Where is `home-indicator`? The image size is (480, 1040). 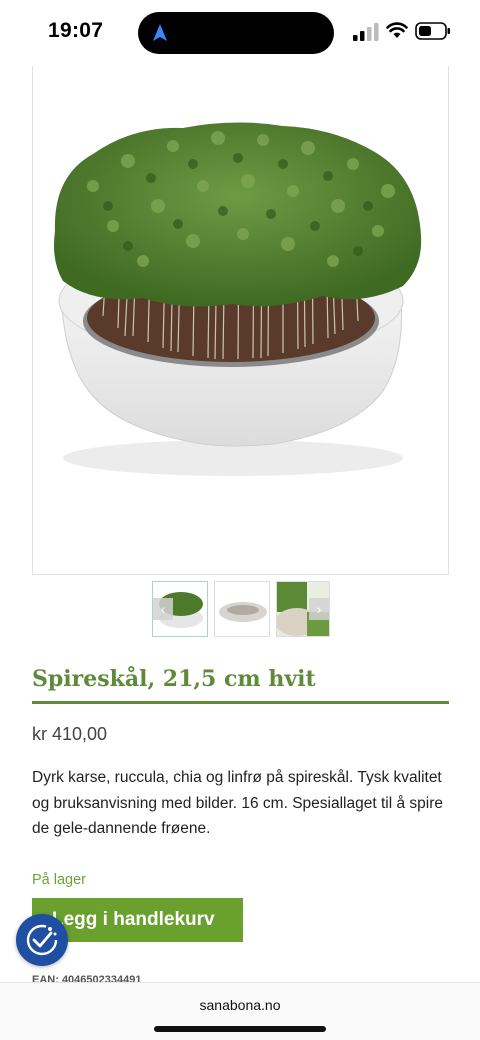
home-indicator is located at coordinates (240, 1029).